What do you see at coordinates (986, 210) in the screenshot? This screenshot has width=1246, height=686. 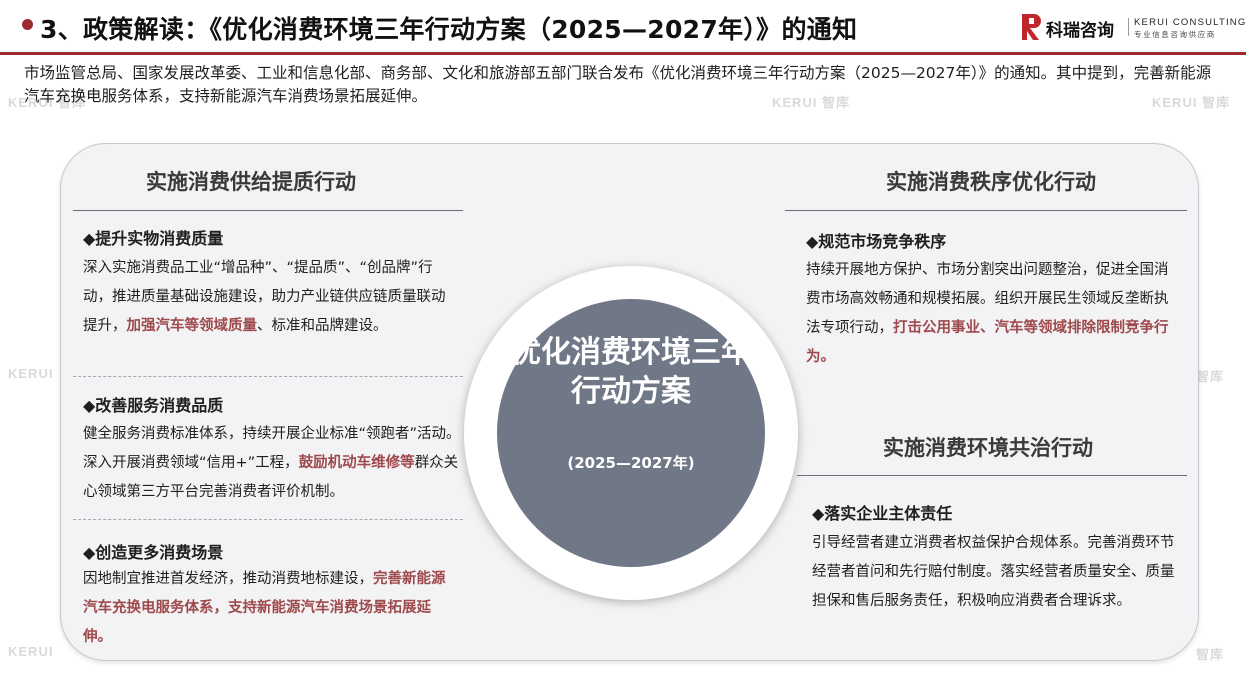 I see `right-top-heading-rule` at bounding box center [986, 210].